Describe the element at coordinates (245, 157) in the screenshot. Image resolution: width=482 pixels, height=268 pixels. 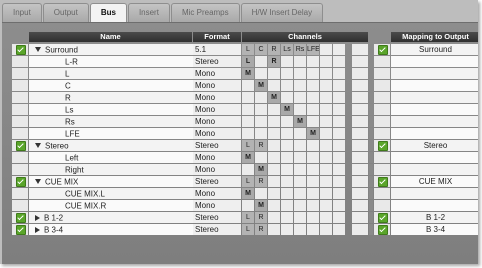
I see `sub-path-row: Left Mono M` at that location.